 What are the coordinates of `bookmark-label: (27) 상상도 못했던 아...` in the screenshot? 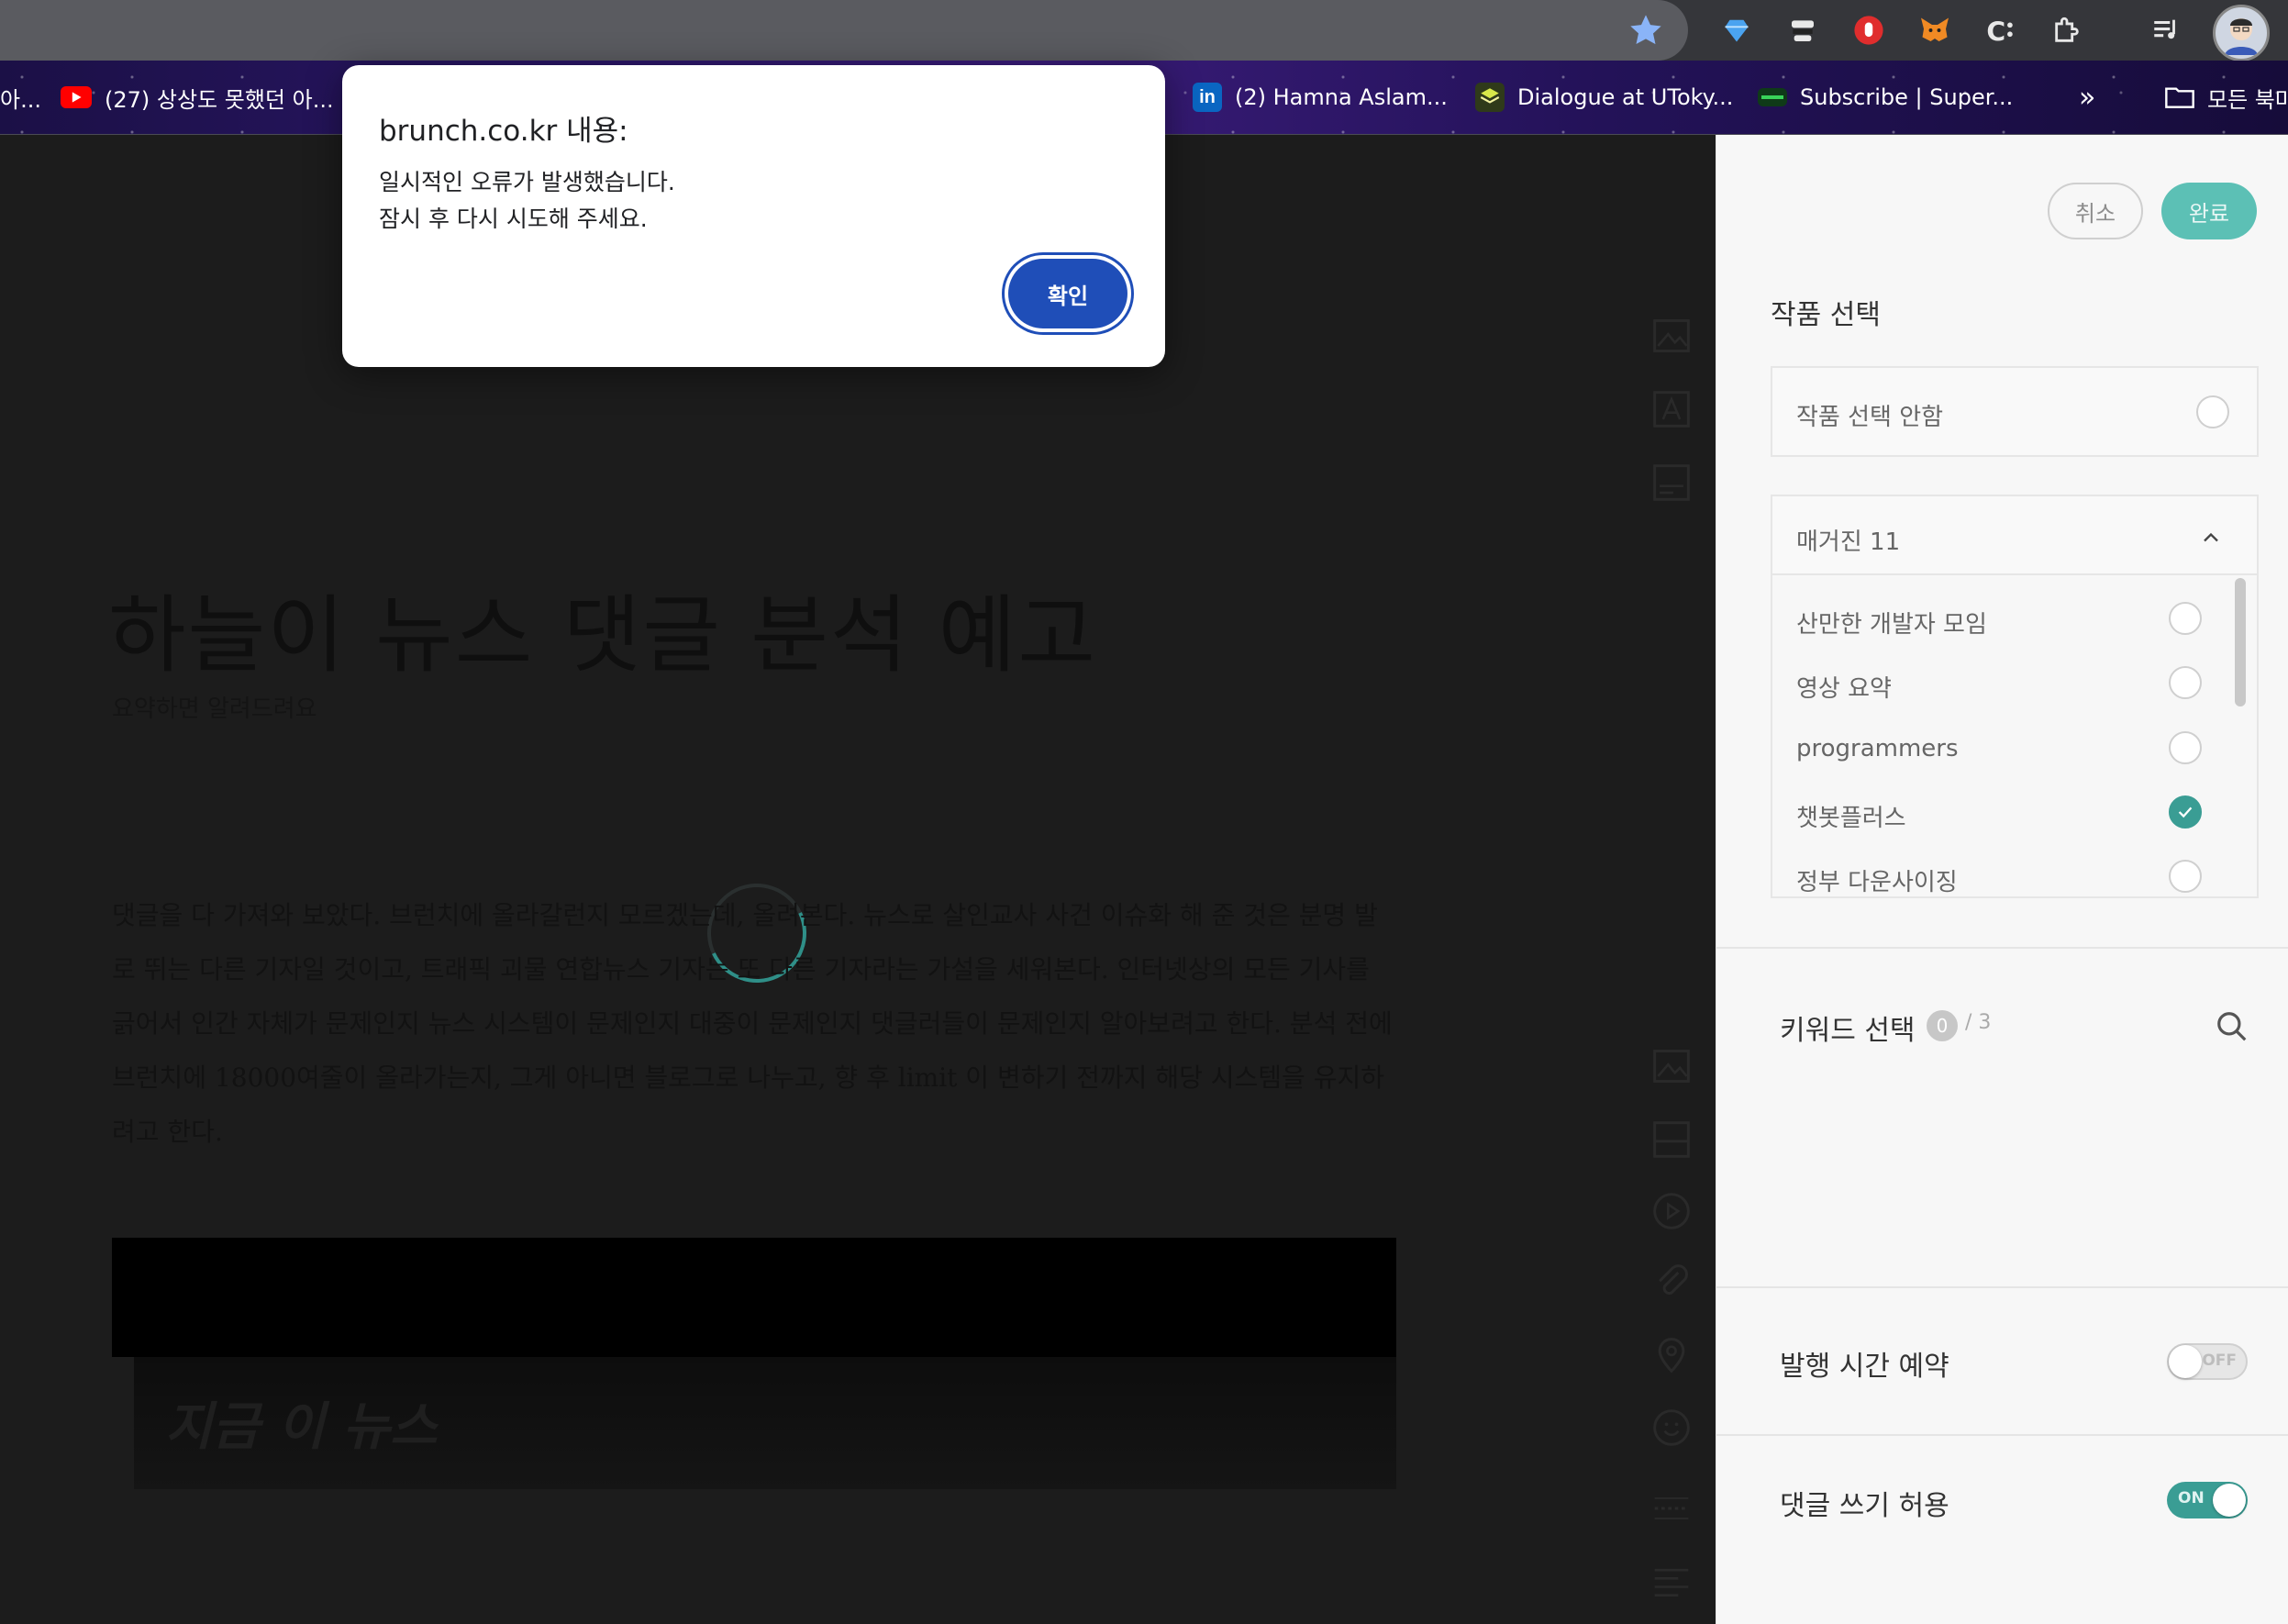 It's located at (219, 99).